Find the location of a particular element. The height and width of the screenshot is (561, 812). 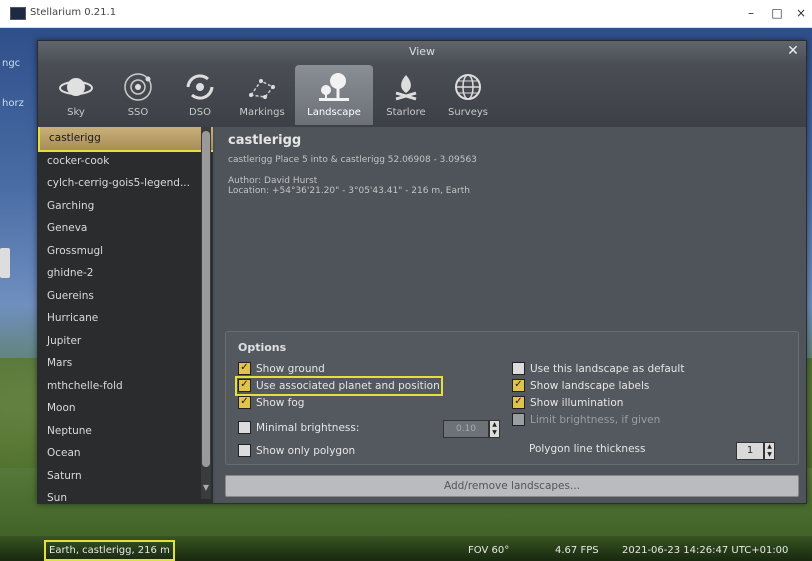

list-item: mthchelle-fold is located at coordinates (125, 386).